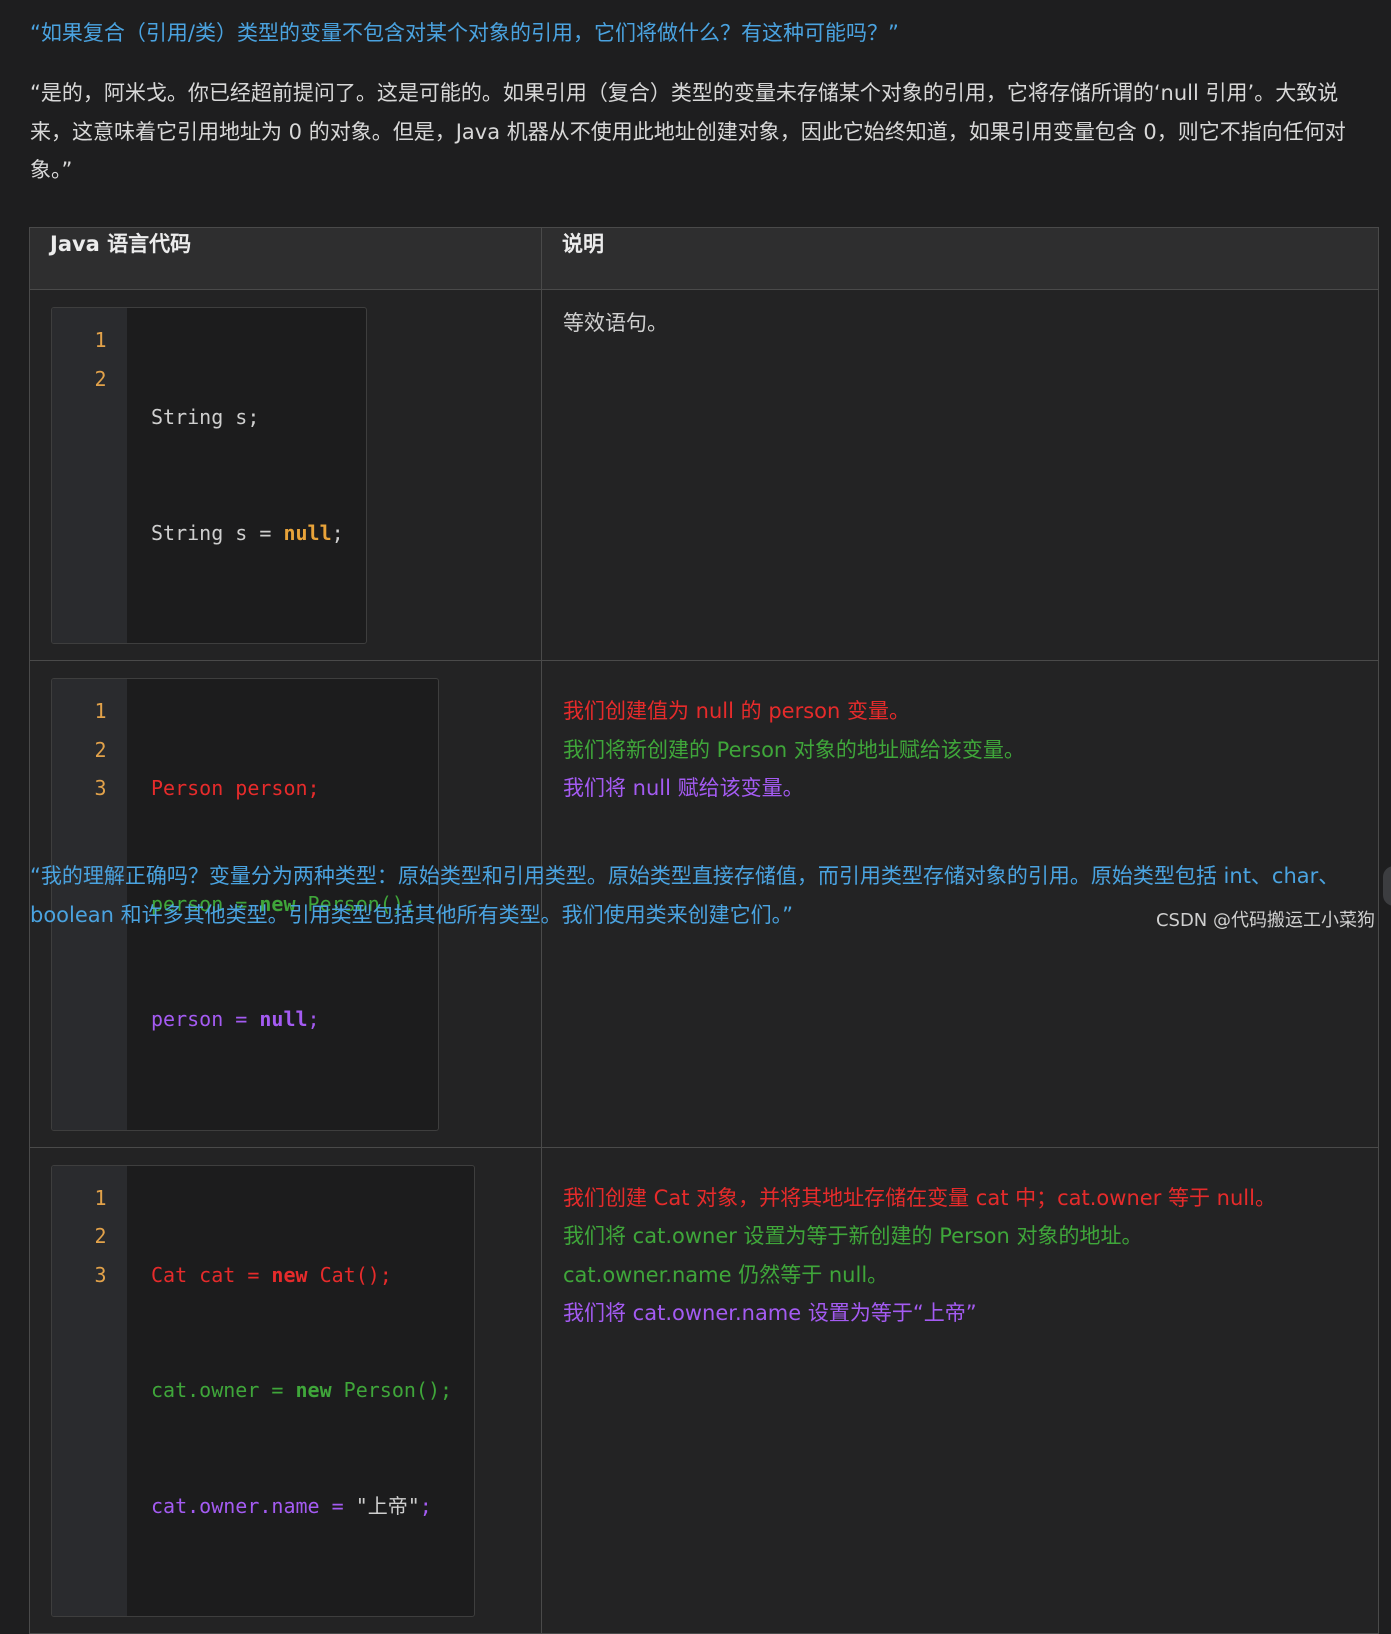 This screenshot has width=1391, height=1634. What do you see at coordinates (392, 1390) in the screenshot?
I see `code-token: Person();` at bounding box center [392, 1390].